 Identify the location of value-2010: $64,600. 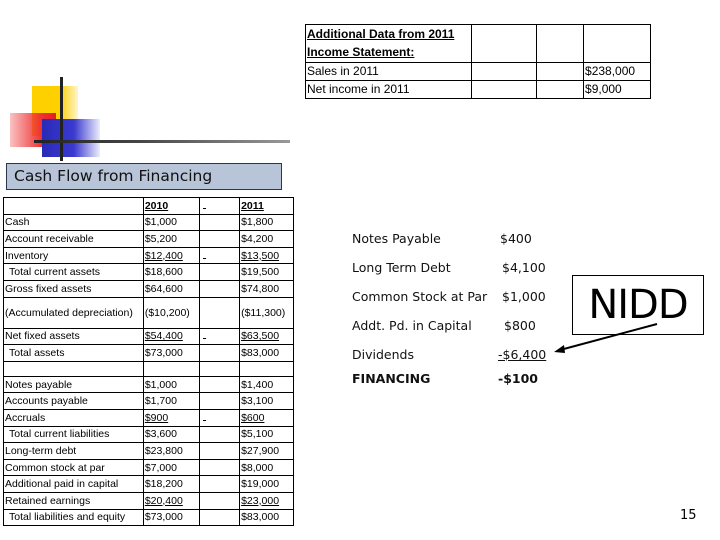
(171, 288).